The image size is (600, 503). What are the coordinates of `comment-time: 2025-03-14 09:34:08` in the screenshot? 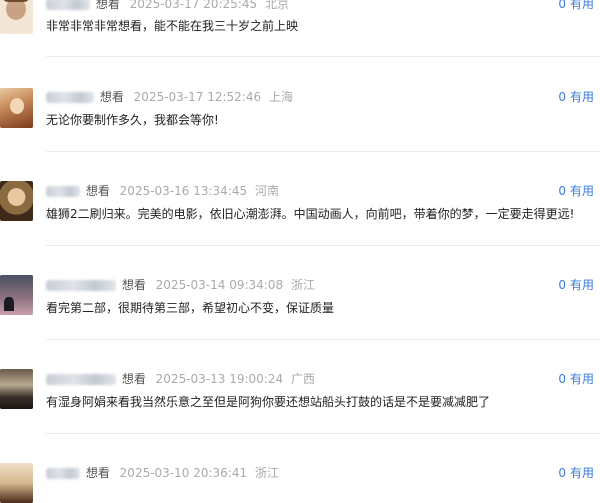 It's located at (219, 285).